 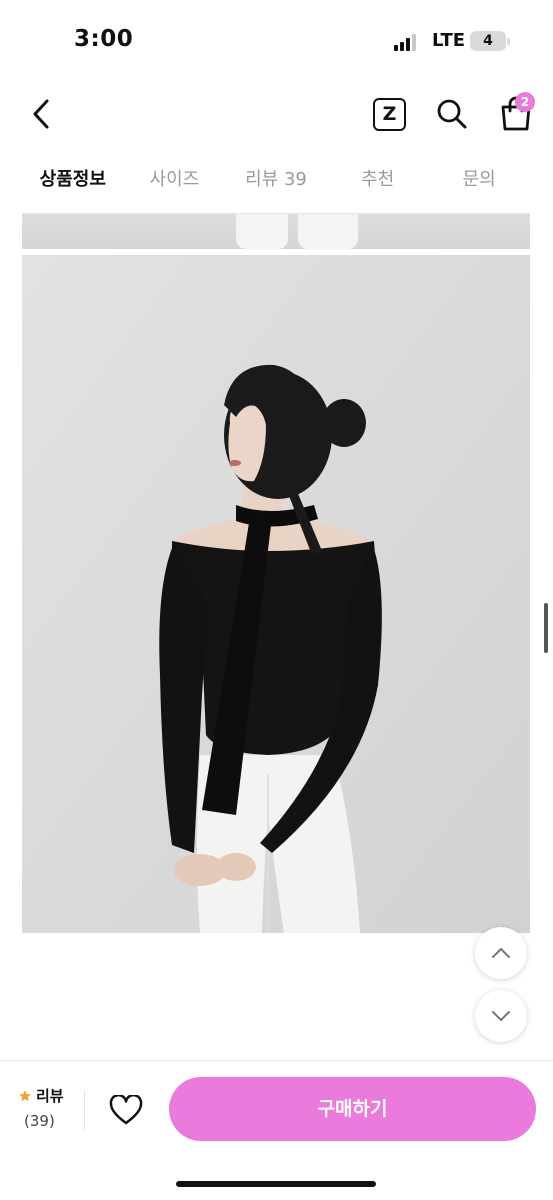 I want to click on review-label: 리뷰, so click(x=50, y=1096).